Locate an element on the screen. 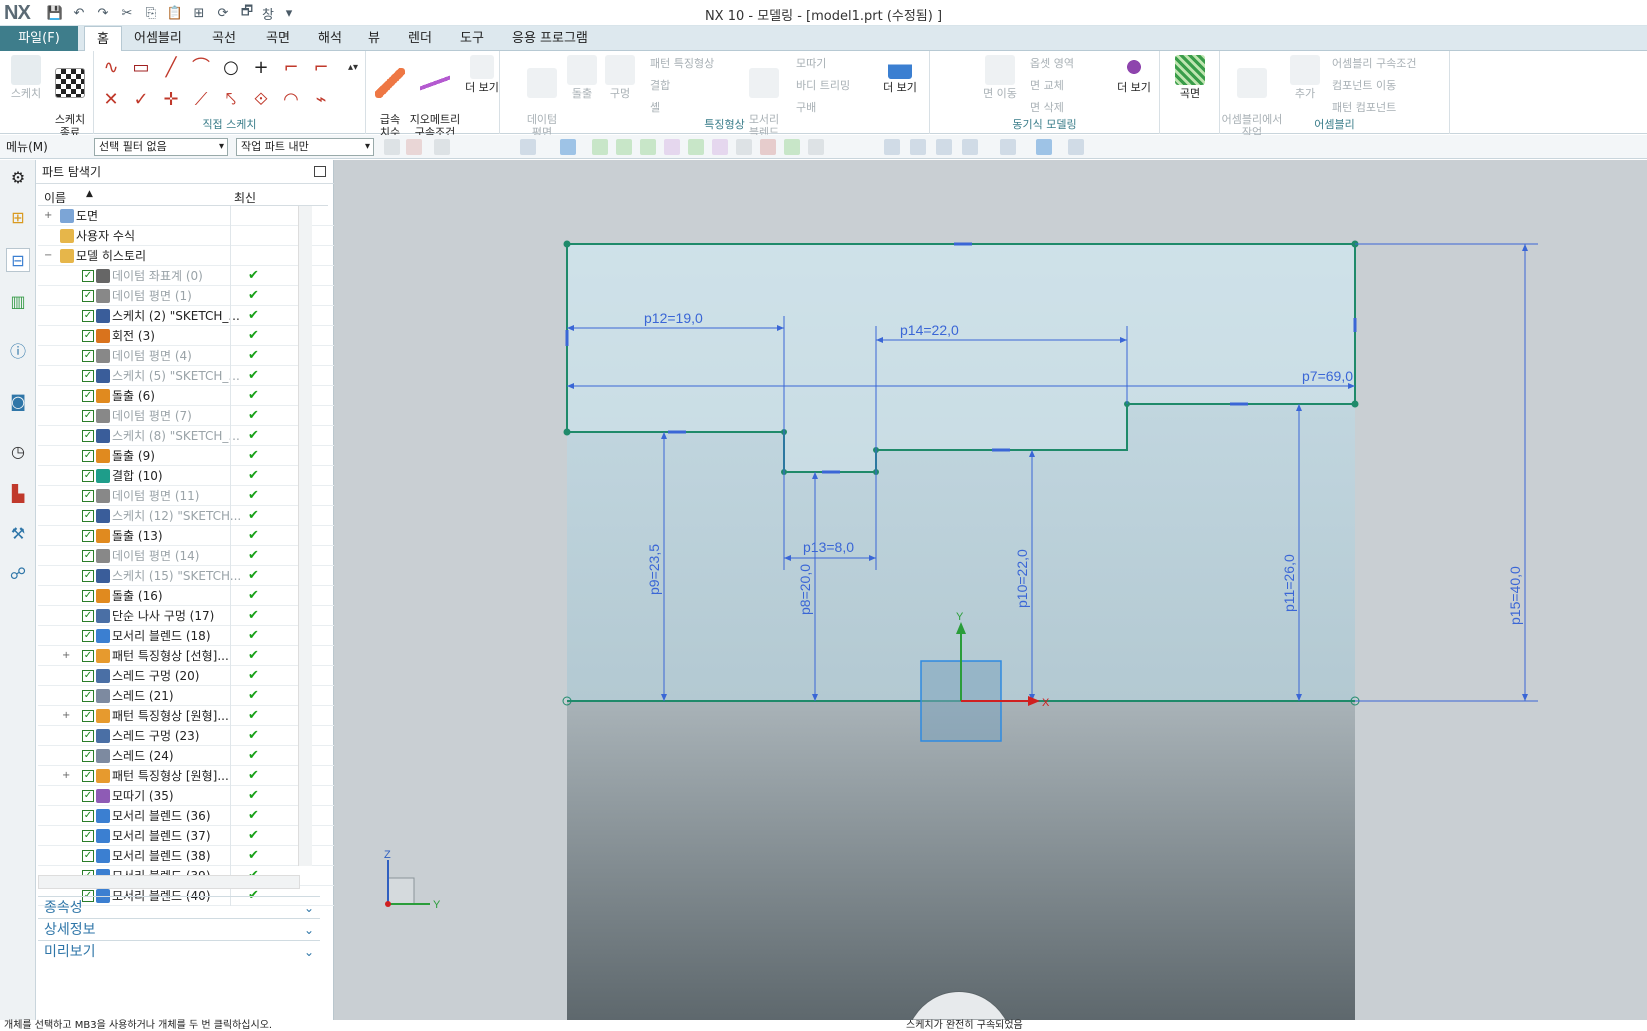 The height and width of the screenshot is (1031, 1647). assembly-constraints-button: 어셈블리 구속조건 is located at coordinates (1374, 63).